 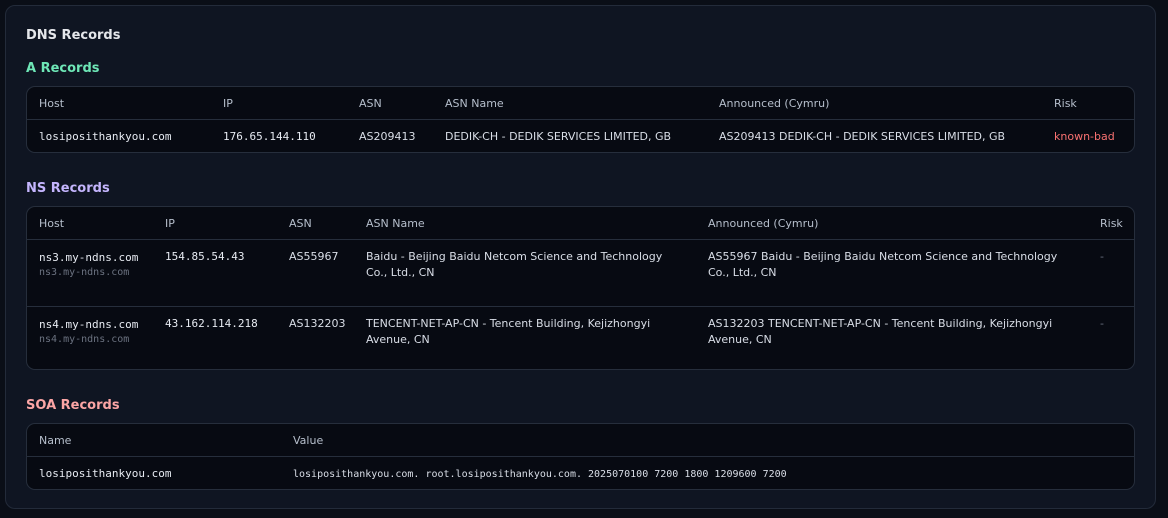 I want to click on a-records-title: A Records, so click(x=63, y=68).